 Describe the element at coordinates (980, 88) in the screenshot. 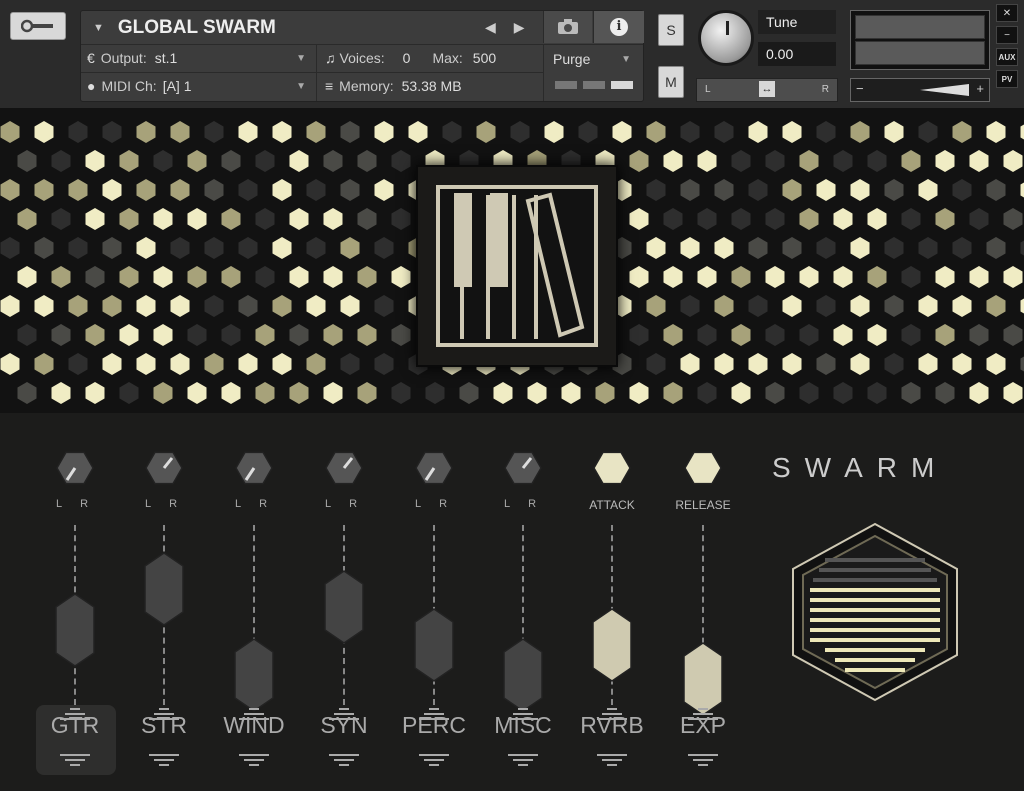

I see `volume-plus: +` at that location.